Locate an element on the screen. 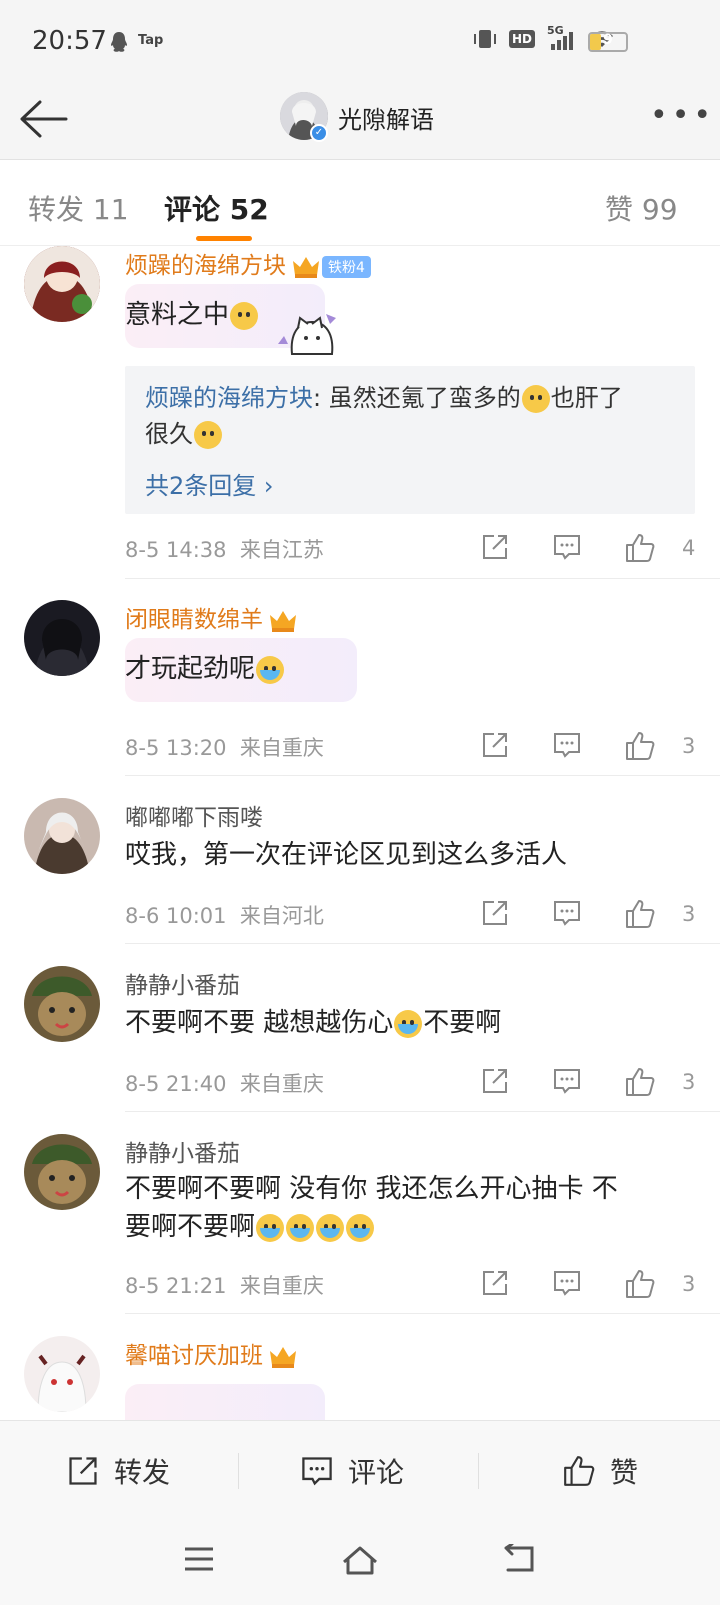 The width and height of the screenshot is (720, 1605). tab-bar: 转发 11 评论 52 赞 99 is located at coordinates (360, 203).